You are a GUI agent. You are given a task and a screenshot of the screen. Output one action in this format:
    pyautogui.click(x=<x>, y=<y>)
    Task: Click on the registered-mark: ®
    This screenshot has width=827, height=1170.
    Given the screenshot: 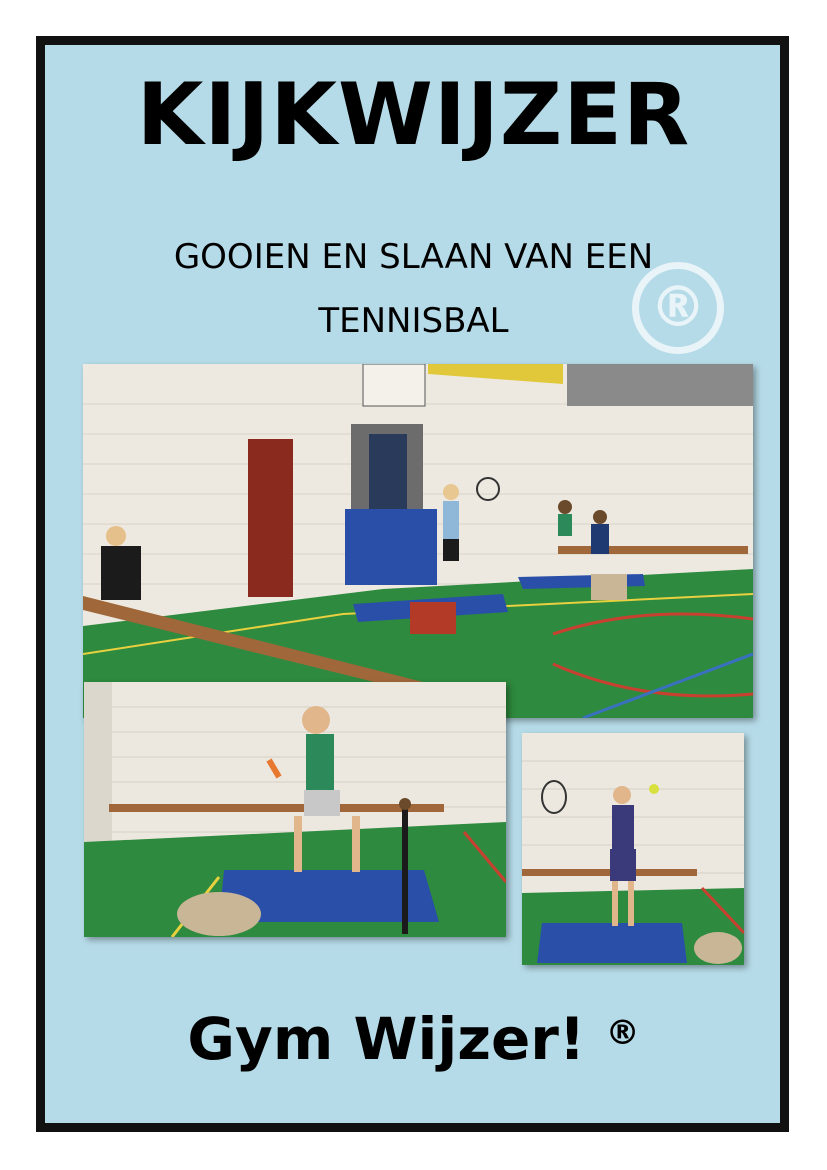 What is the action you would take?
    pyautogui.click(x=622, y=1033)
    